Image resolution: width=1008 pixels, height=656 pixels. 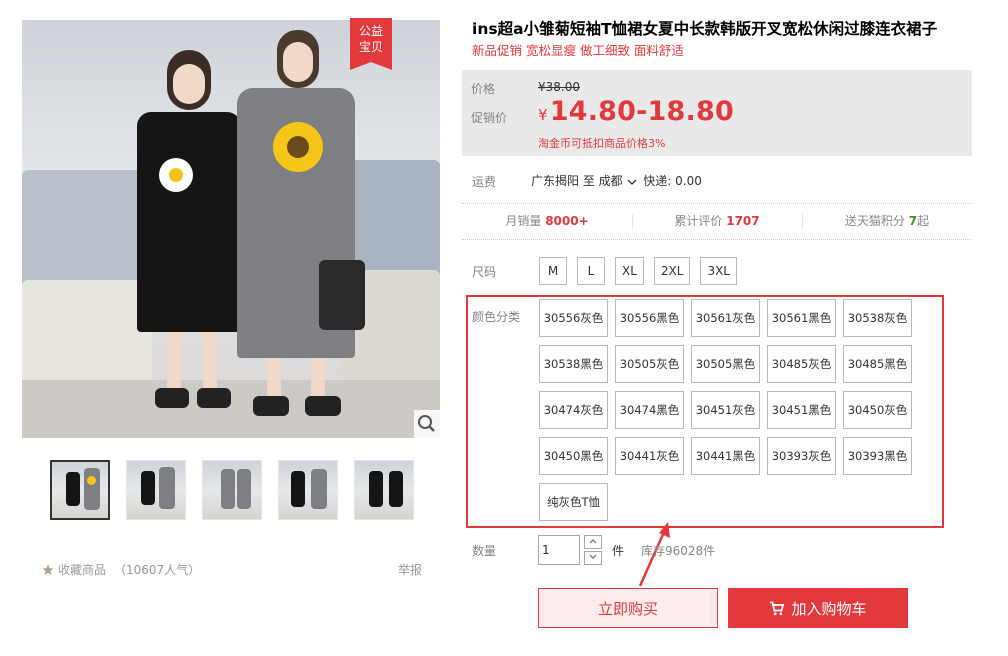 I want to click on color-option: 30451灰色, so click(x=725, y=410).